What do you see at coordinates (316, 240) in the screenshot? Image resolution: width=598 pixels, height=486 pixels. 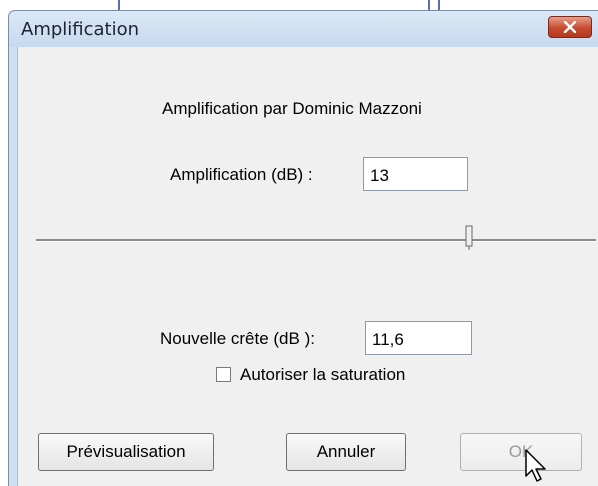 I see `amplification-slider-track` at bounding box center [316, 240].